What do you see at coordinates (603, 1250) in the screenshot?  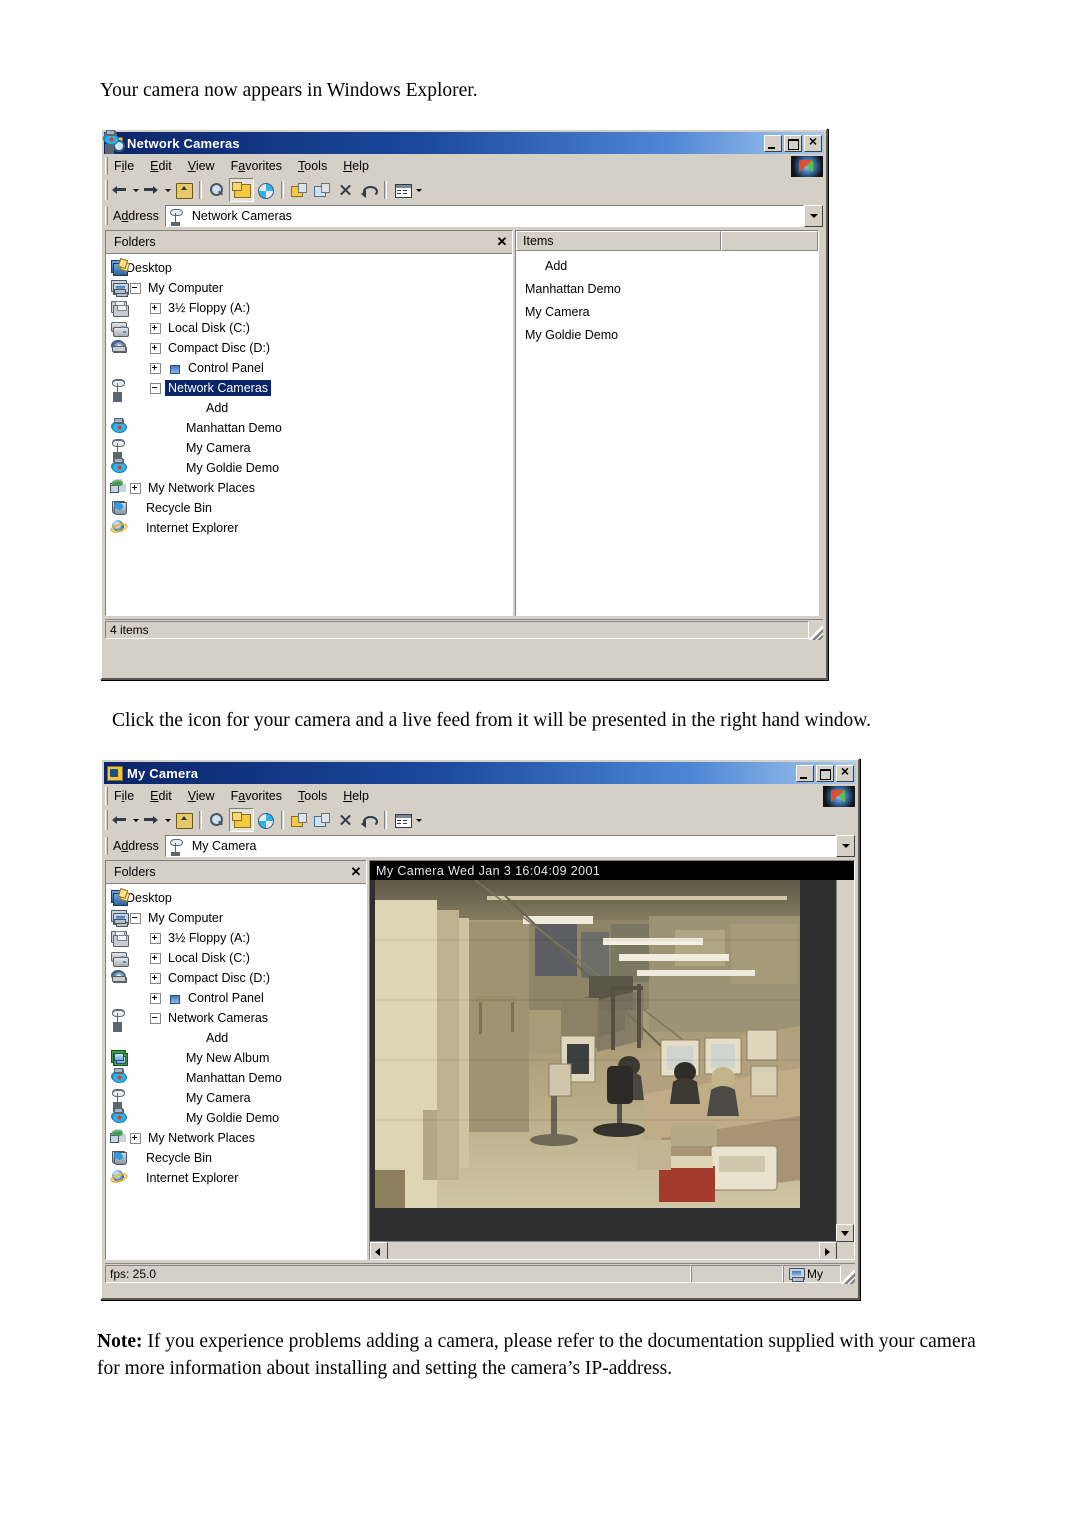 I see `video-horizontal-scrollbar` at bounding box center [603, 1250].